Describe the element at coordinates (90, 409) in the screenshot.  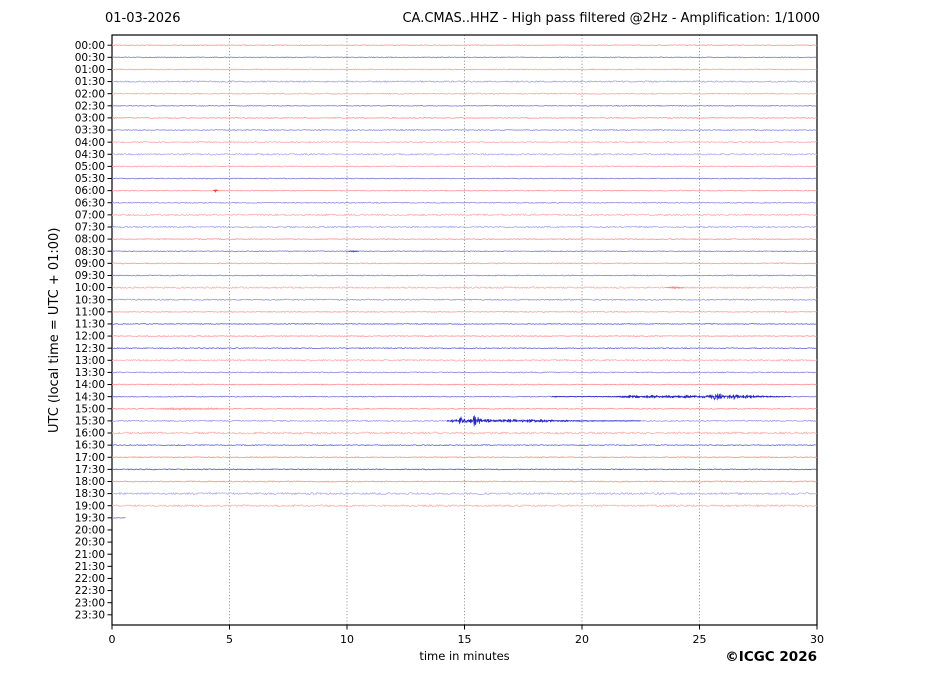
I see `y-tick-label: 15:00` at that location.